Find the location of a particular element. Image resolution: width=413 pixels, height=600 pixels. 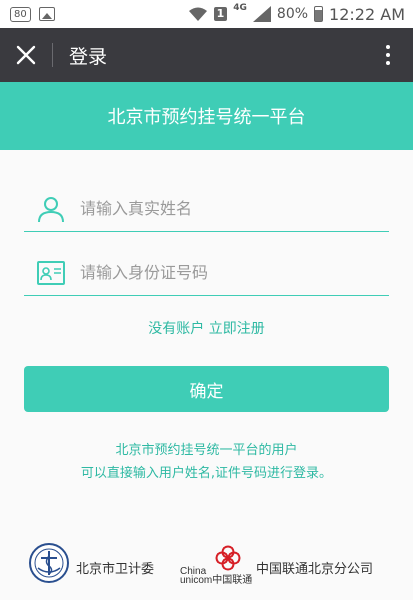

signal-icon is located at coordinates (261, 14).